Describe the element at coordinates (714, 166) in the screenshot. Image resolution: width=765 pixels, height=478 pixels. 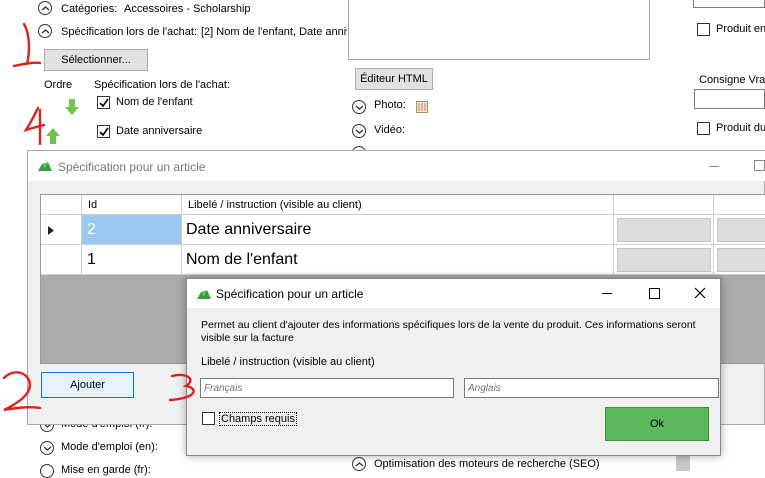
I see `minimize-icon` at that location.